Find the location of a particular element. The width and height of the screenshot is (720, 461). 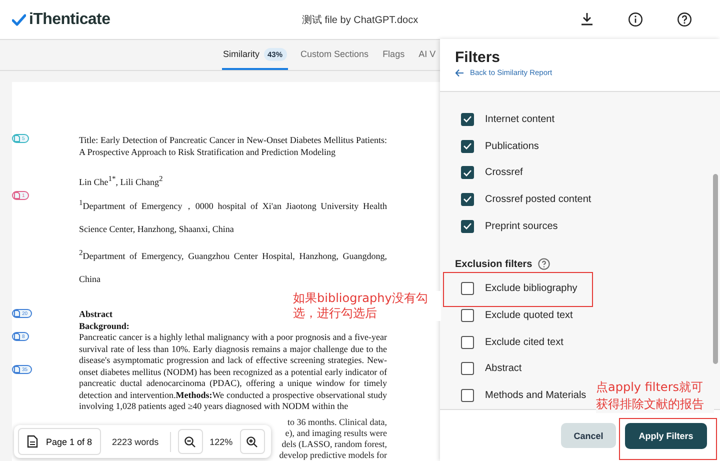

filter-option: Exclude cited text is located at coordinates (512, 342).